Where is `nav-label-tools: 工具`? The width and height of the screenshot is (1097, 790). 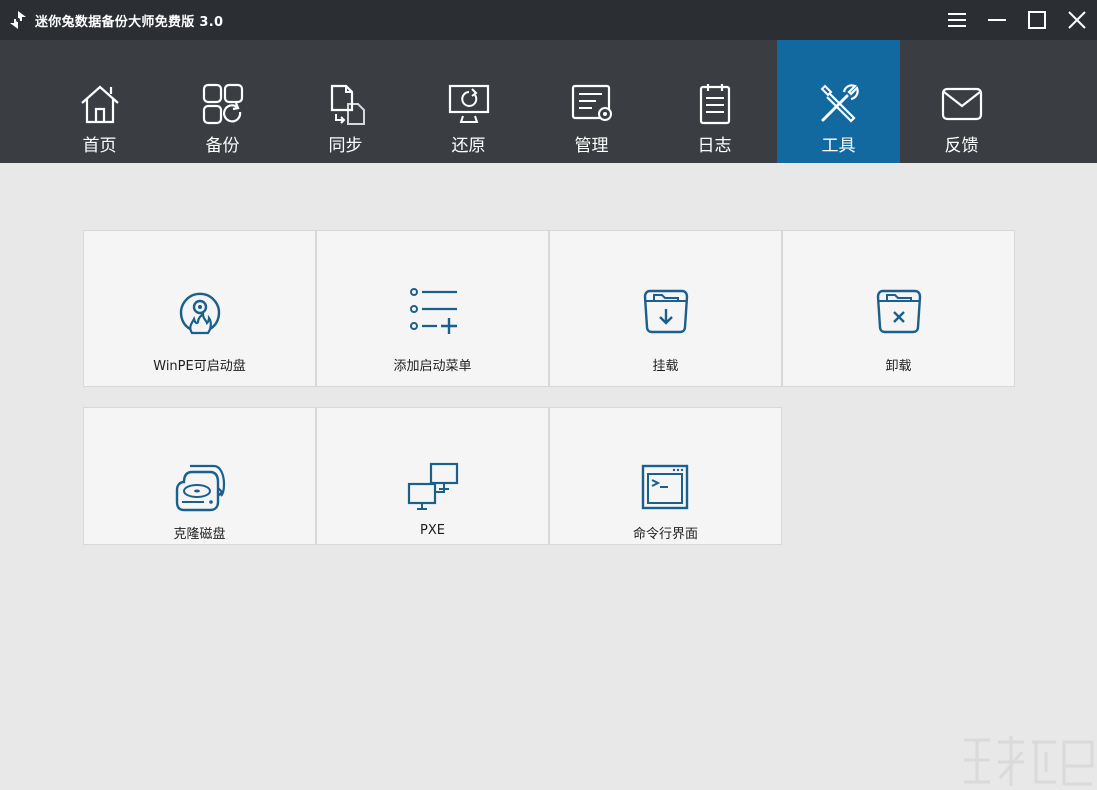
nav-label-tools: 工具 is located at coordinates (838, 146).